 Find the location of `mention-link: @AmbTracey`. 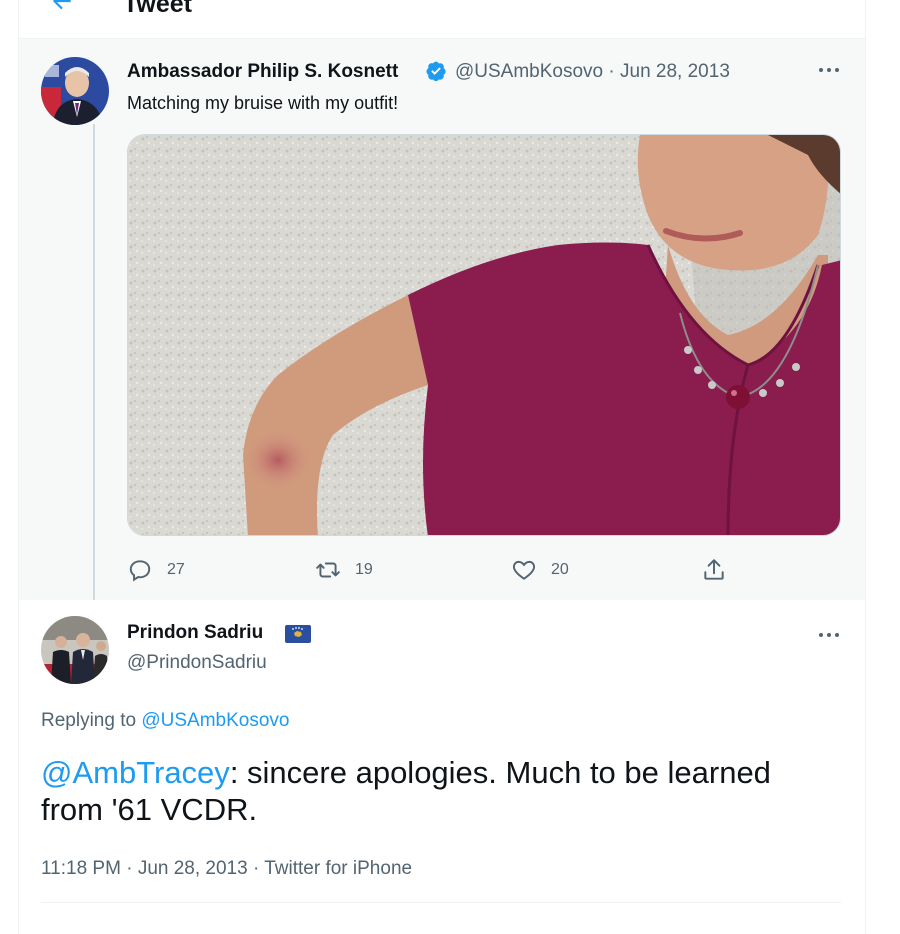

mention-link: @AmbTracey is located at coordinates (135, 772).